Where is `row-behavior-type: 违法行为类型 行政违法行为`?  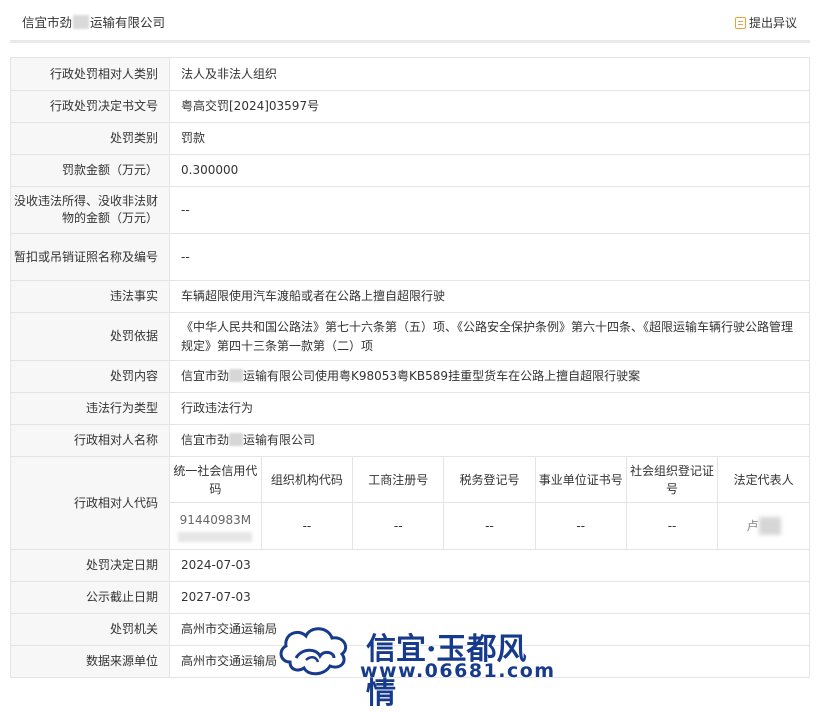 row-behavior-type: 违法行为类型 行政违法行为 is located at coordinates (410, 408).